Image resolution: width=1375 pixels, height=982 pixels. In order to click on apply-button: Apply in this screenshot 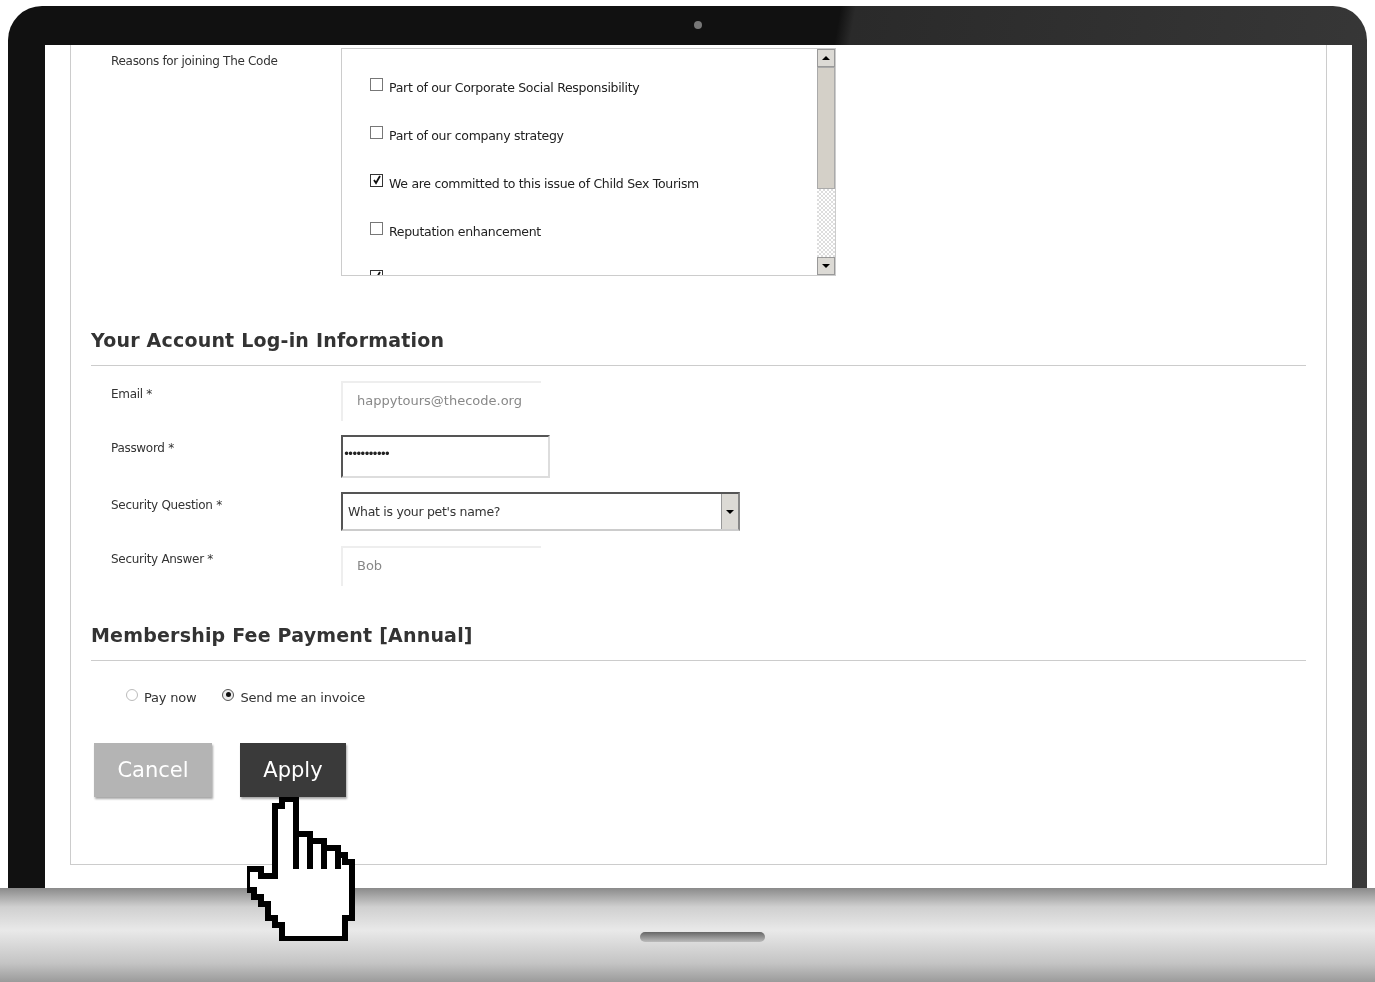, I will do `click(293, 770)`.